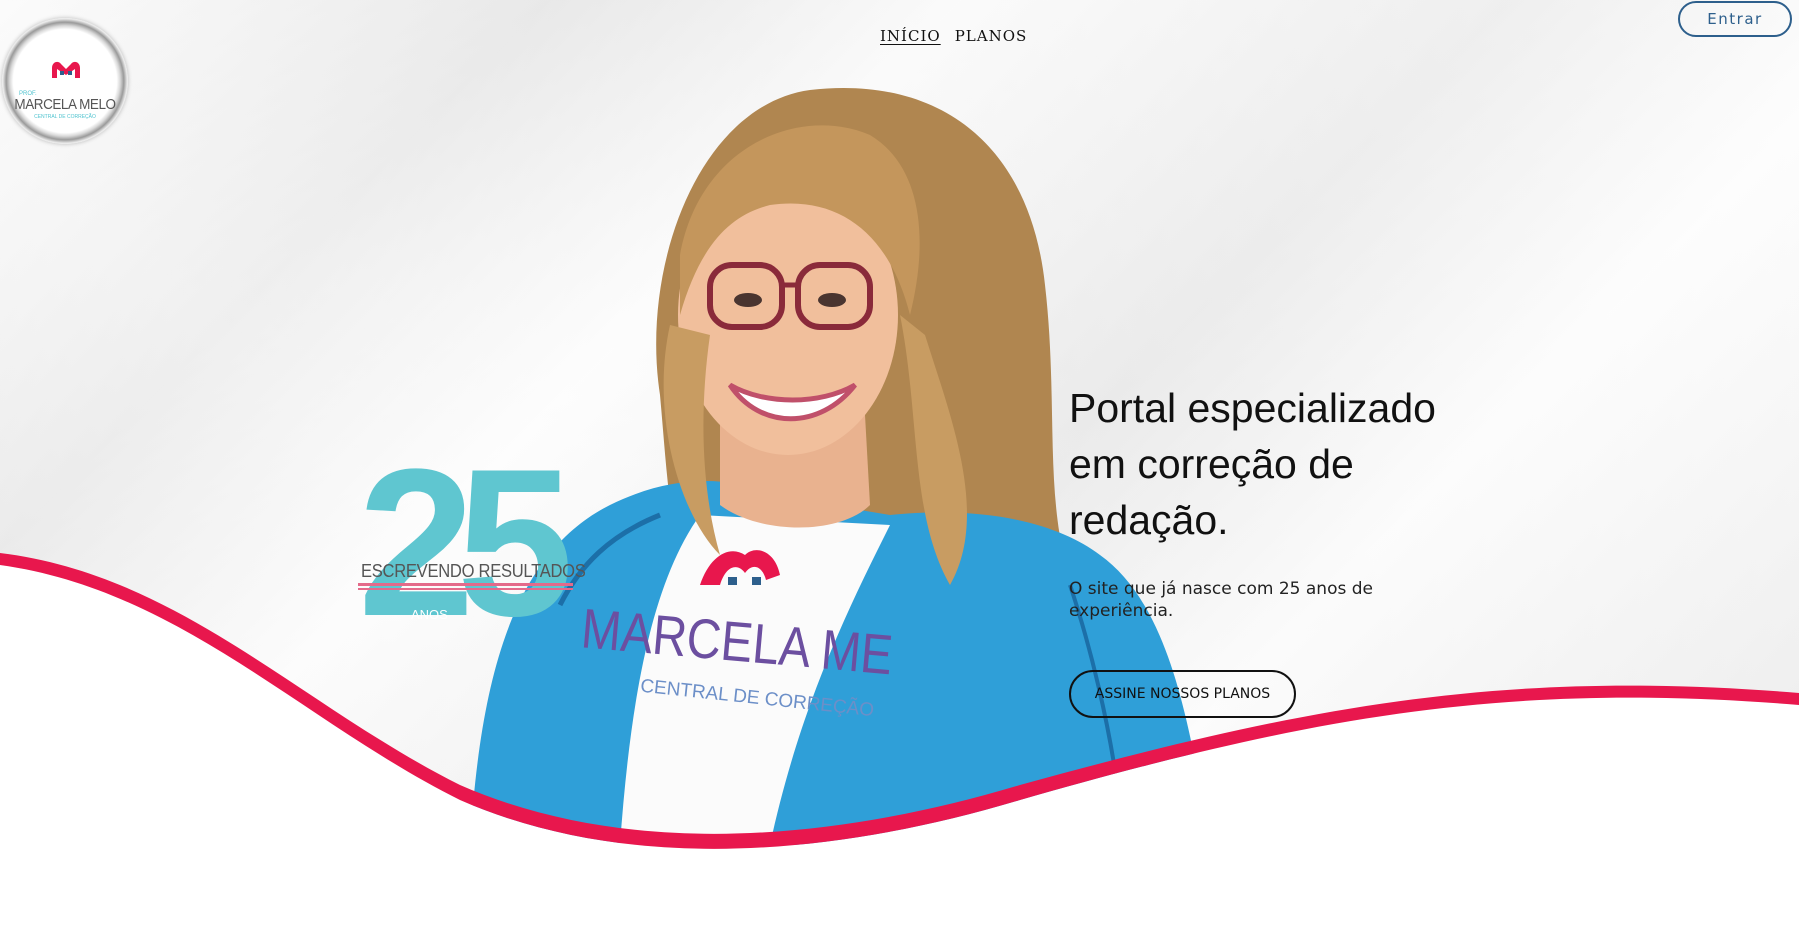 Image resolution: width=1799 pixels, height=948 pixels. What do you see at coordinates (1735, 19) in the screenshot?
I see `login-button: Entrar` at bounding box center [1735, 19].